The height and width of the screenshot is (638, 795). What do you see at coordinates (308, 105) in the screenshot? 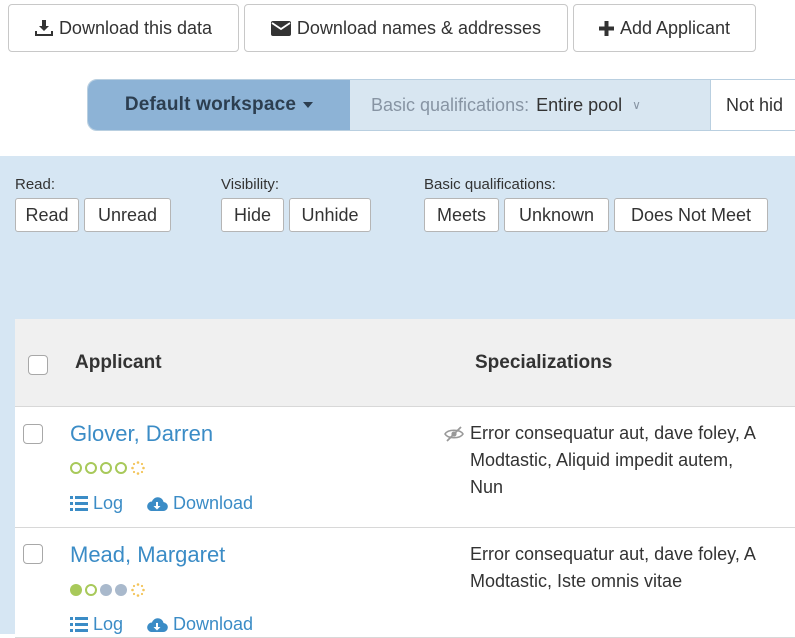
I see `caret-down-icon` at bounding box center [308, 105].